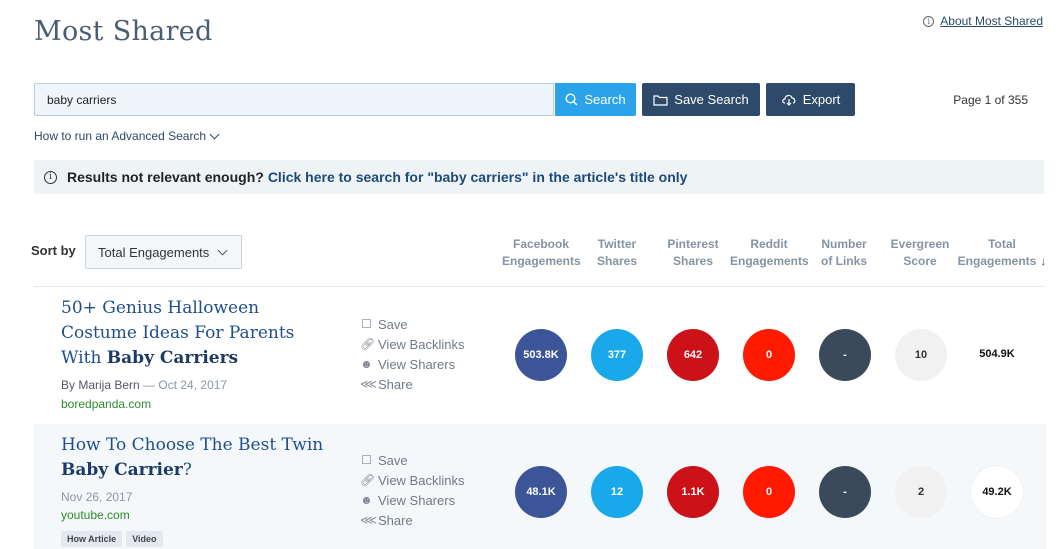 The height and width of the screenshot is (549, 1063). I want to click on column-reddit-engagements: Reddit Engagements, so click(769, 253).